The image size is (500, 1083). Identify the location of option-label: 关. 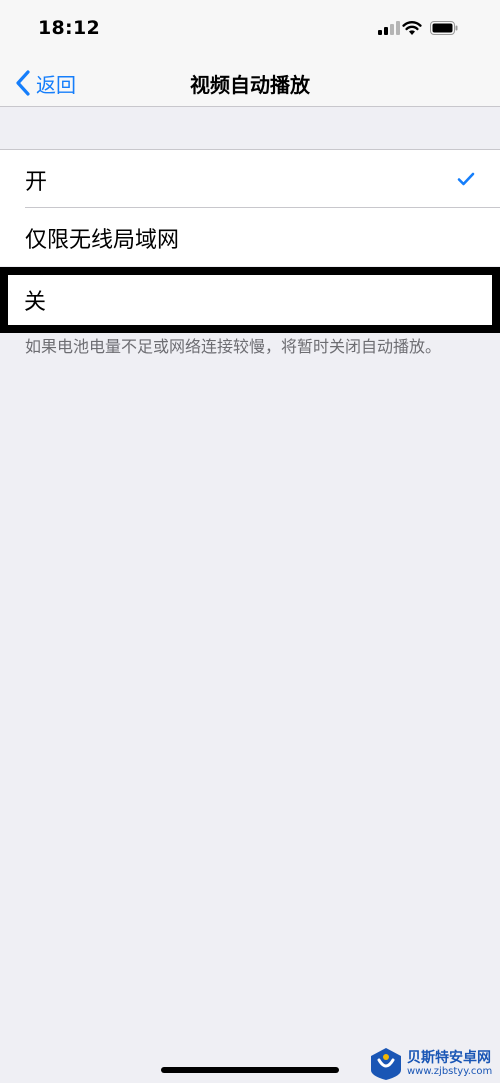
(35, 302).